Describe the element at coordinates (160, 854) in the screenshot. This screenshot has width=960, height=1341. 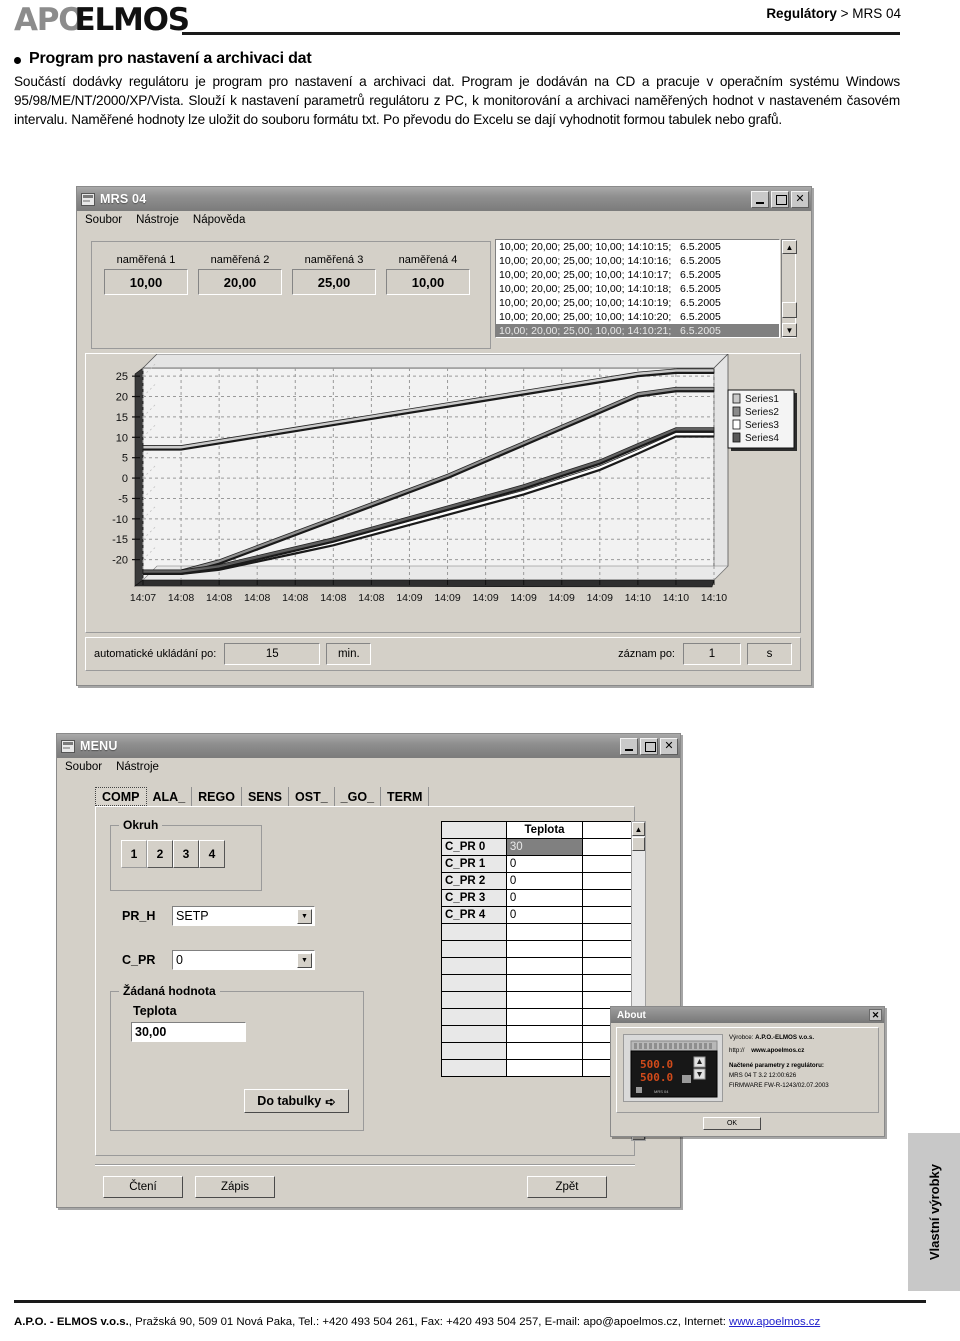
I see `okruh-button-2: 2` at that location.